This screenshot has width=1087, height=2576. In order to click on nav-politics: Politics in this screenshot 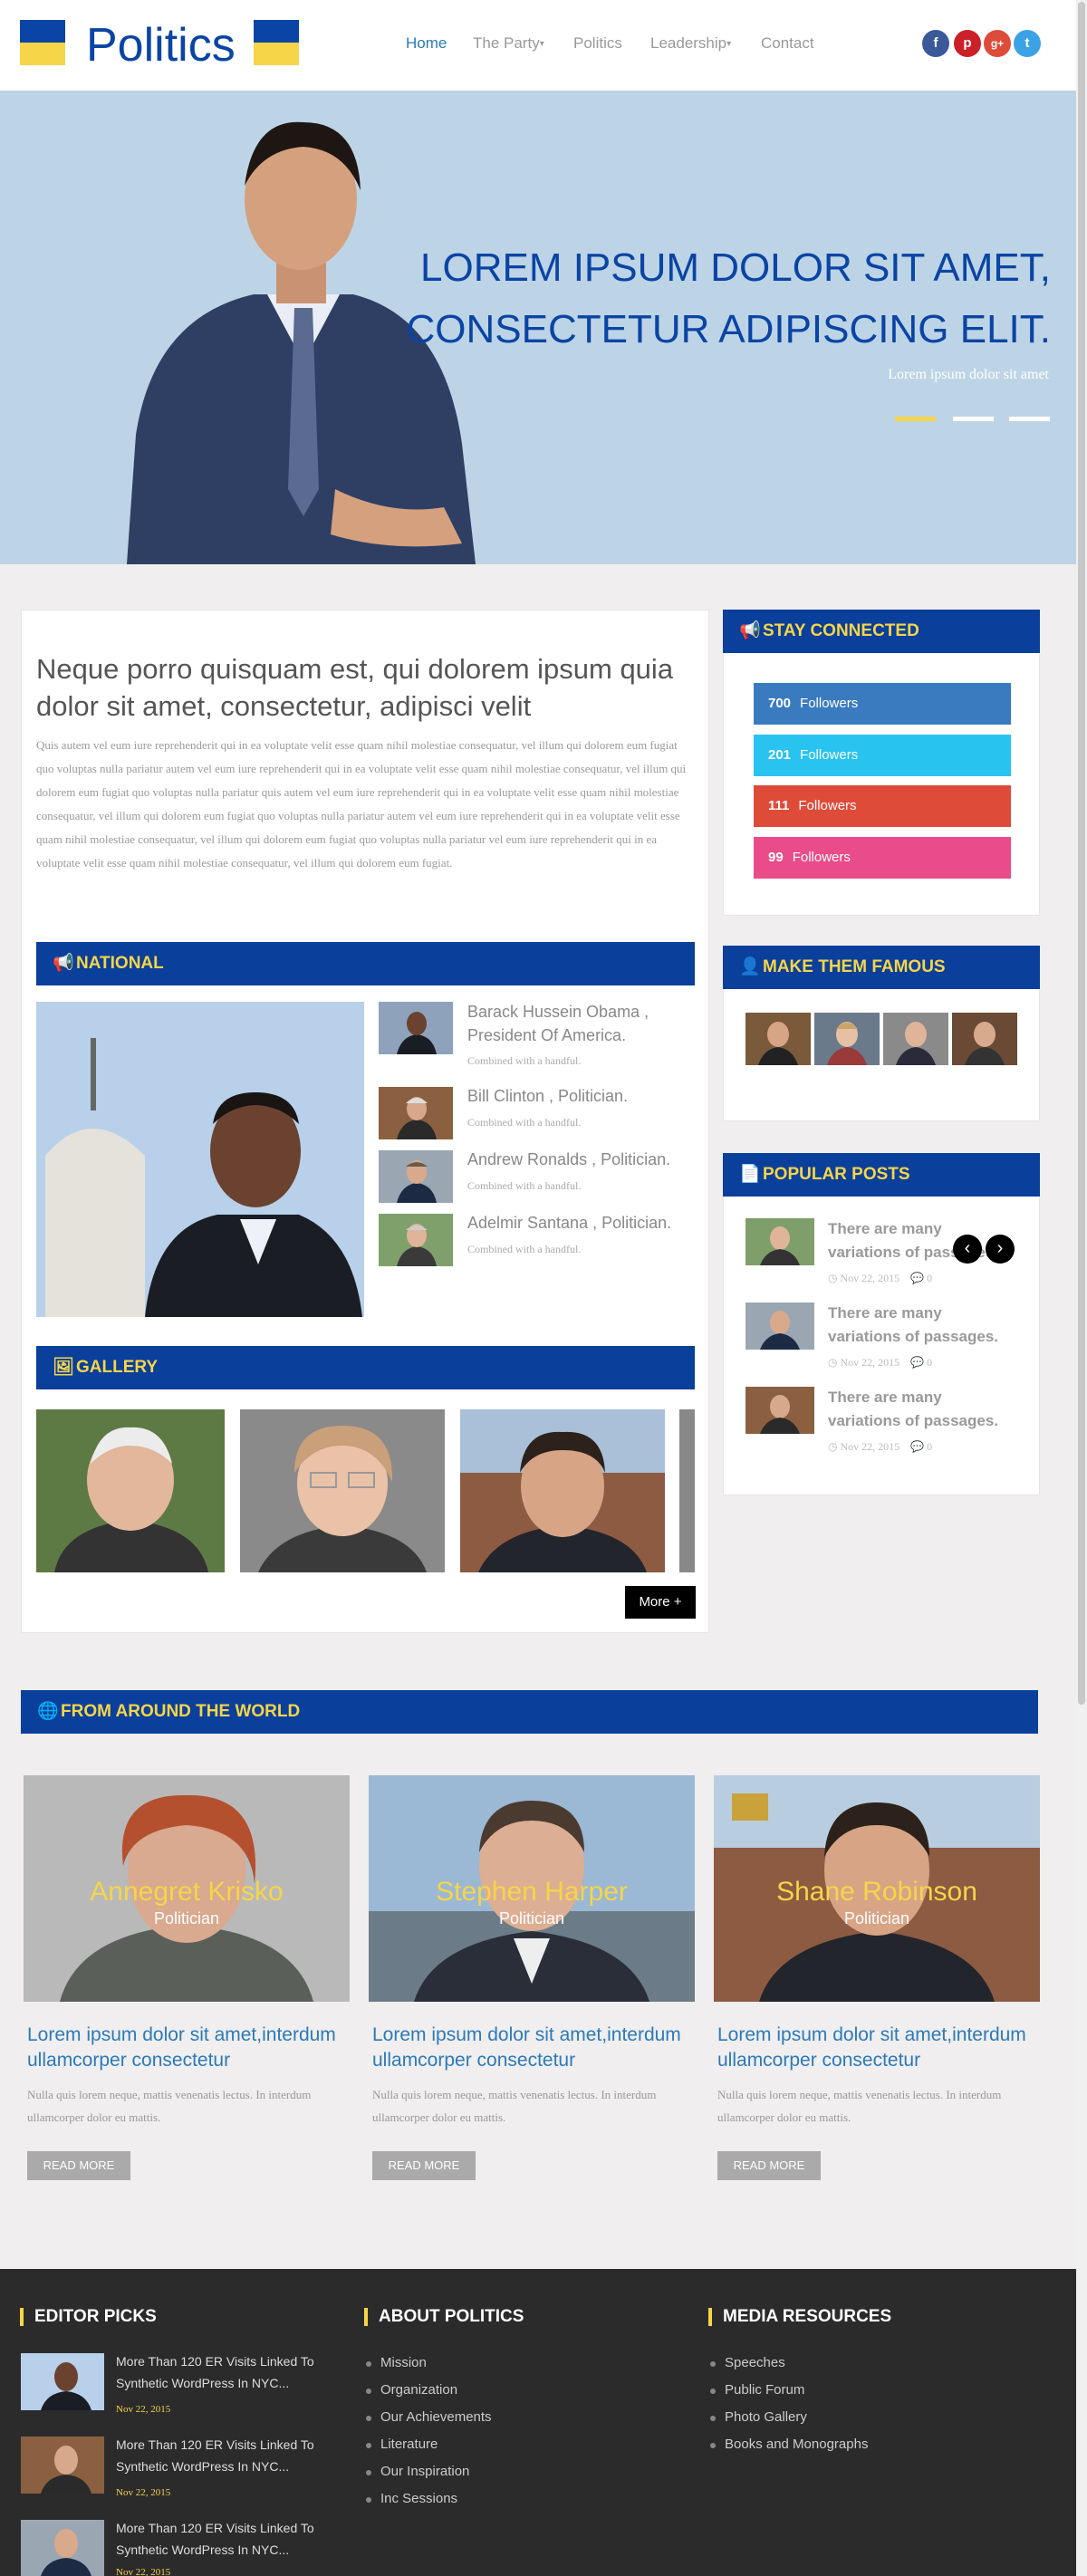, I will do `click(598, 43)`.